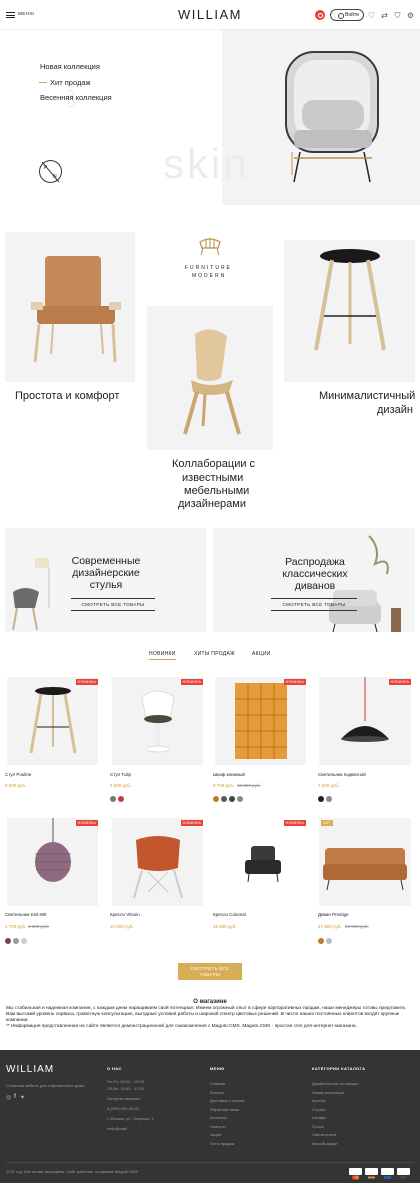 The height and width of the screenshot is (1183, 420). What do you see at coordinates (365, 862) in the screenshot?
I see `product-image: ХИТ` at bounding box center [365, 862].